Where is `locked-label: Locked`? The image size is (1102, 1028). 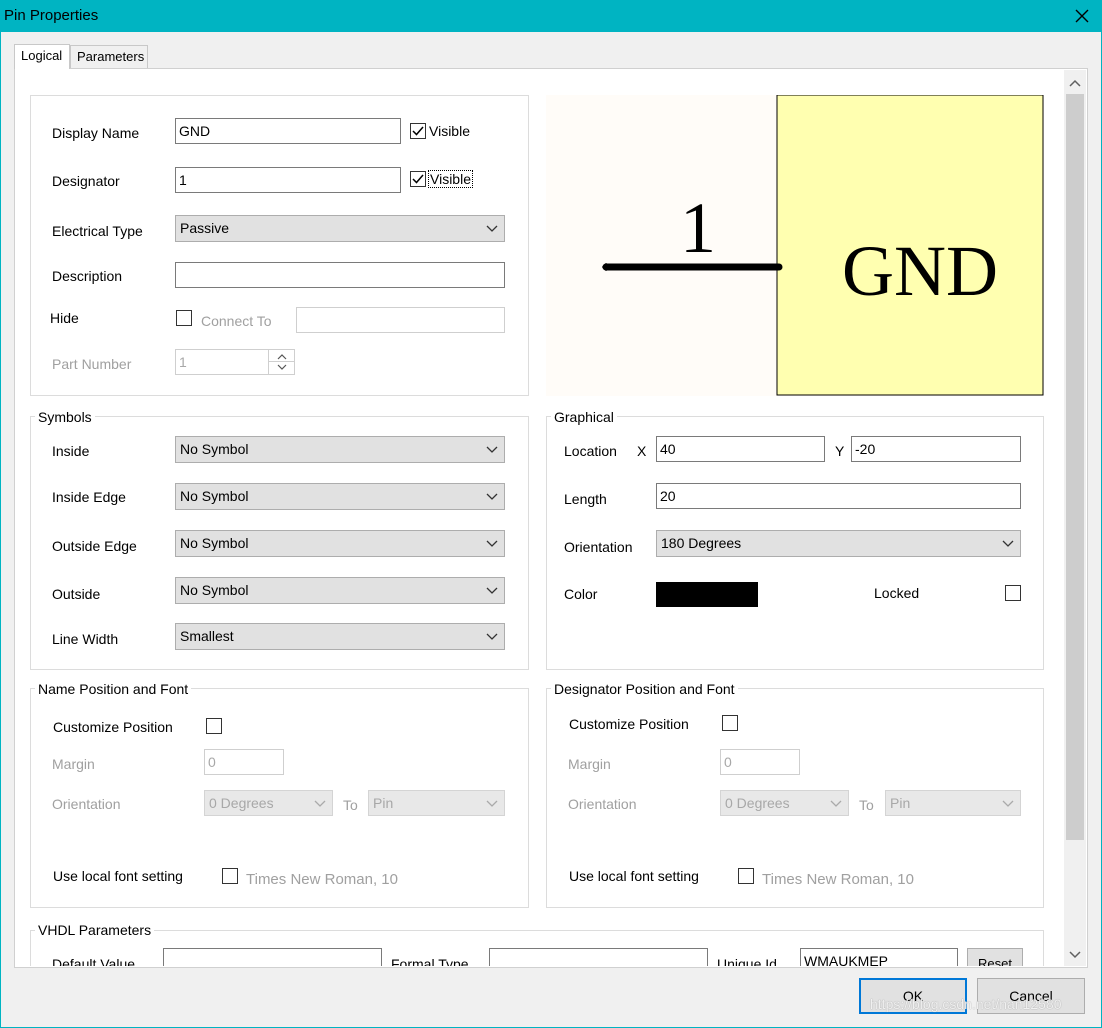
locked-label: Locked is located at coordinates (897, 593).